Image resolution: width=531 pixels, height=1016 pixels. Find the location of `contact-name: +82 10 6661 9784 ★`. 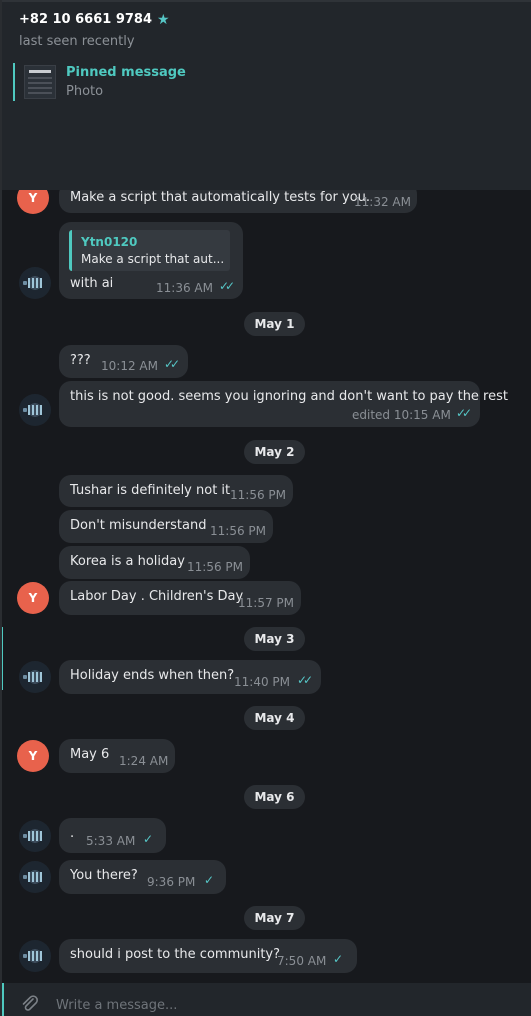

contact-name: +82 10 6661 9784 ★ is located at coordinates (94, 19).